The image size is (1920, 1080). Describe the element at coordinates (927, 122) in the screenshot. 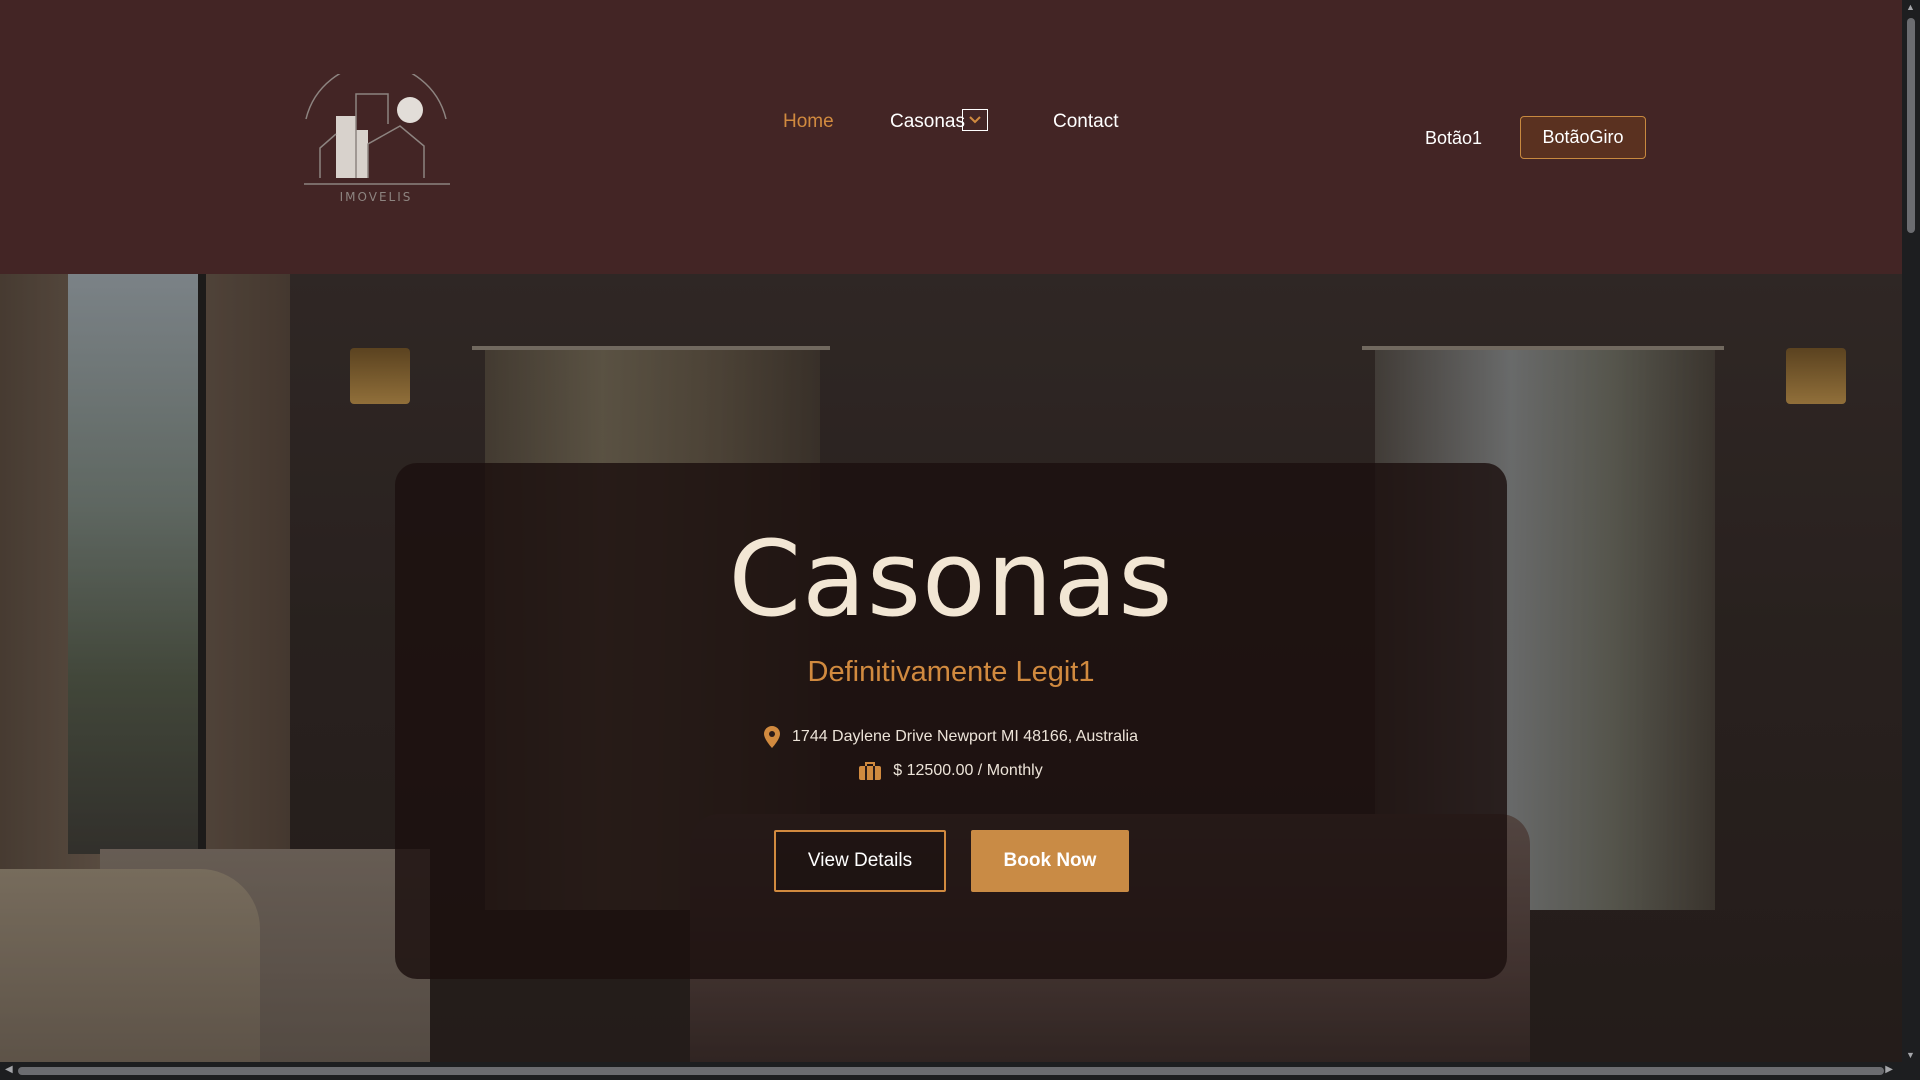

I see `nav-item-casonas: Casonas` at that location.